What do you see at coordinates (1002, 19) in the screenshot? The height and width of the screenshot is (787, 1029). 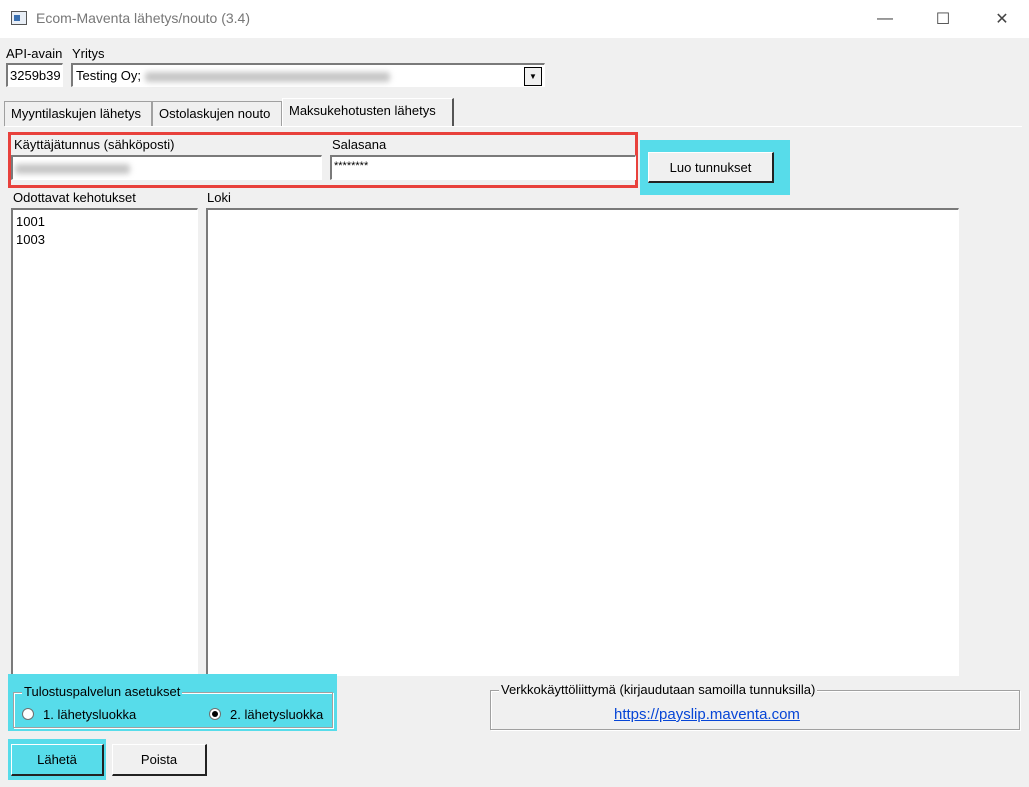 I see `close-icon: ✕` at bounding box center [1002, 19].